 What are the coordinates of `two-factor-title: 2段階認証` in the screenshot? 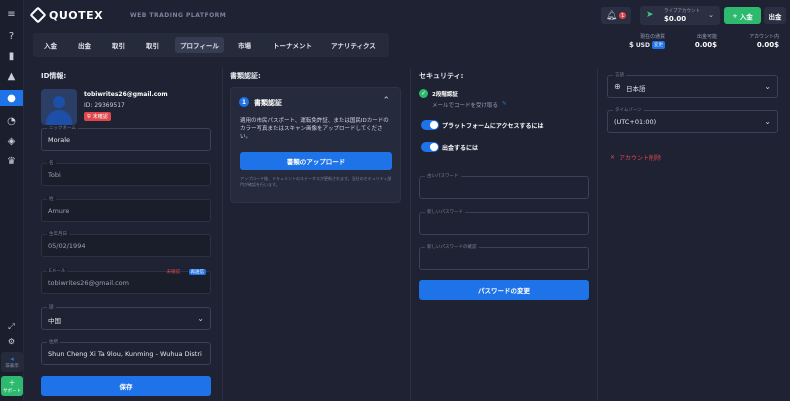 It's located at (445, 95).